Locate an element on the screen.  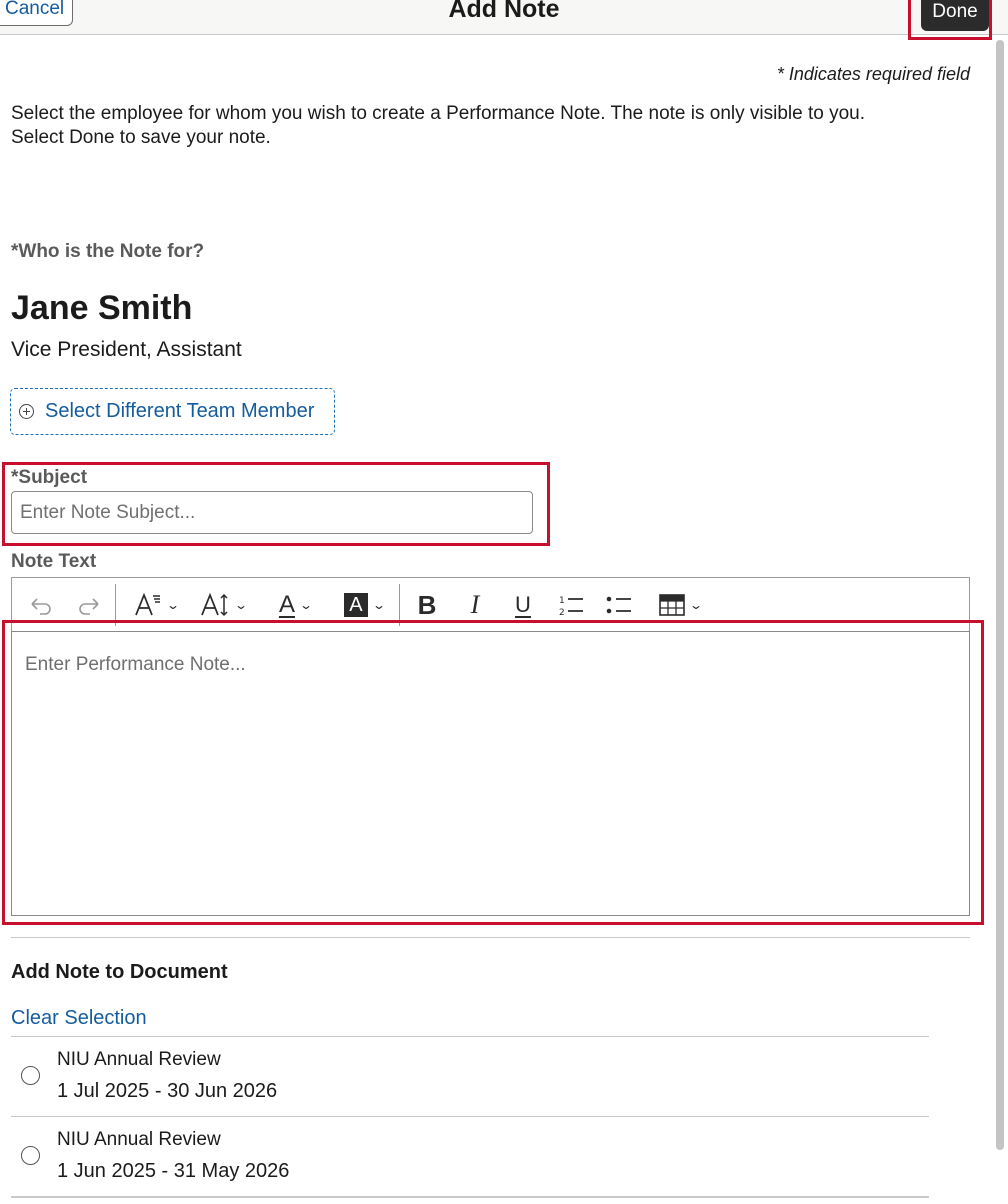
scrollbar is located at coordinates (1000, 622).